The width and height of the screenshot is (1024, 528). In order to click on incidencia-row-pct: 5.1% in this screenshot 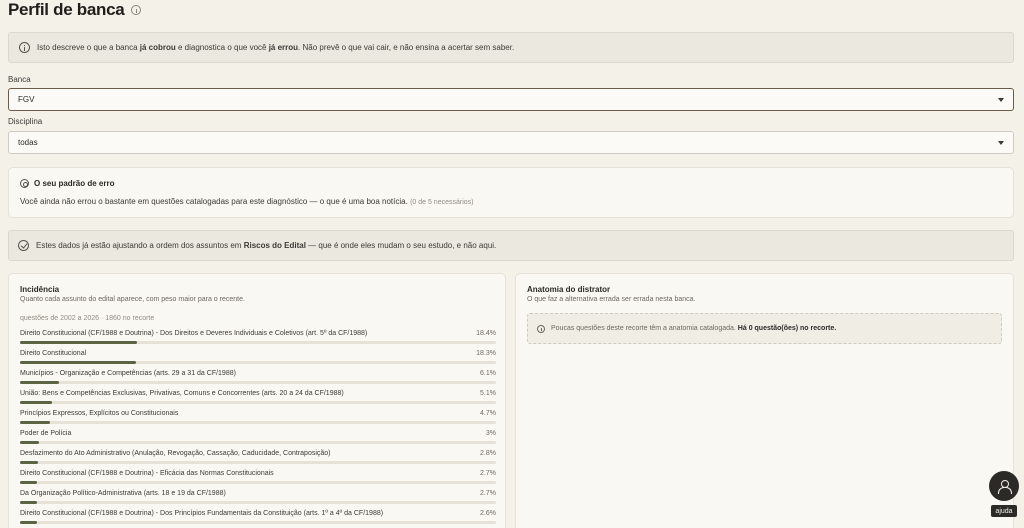, I will do `click(488, 393)`.